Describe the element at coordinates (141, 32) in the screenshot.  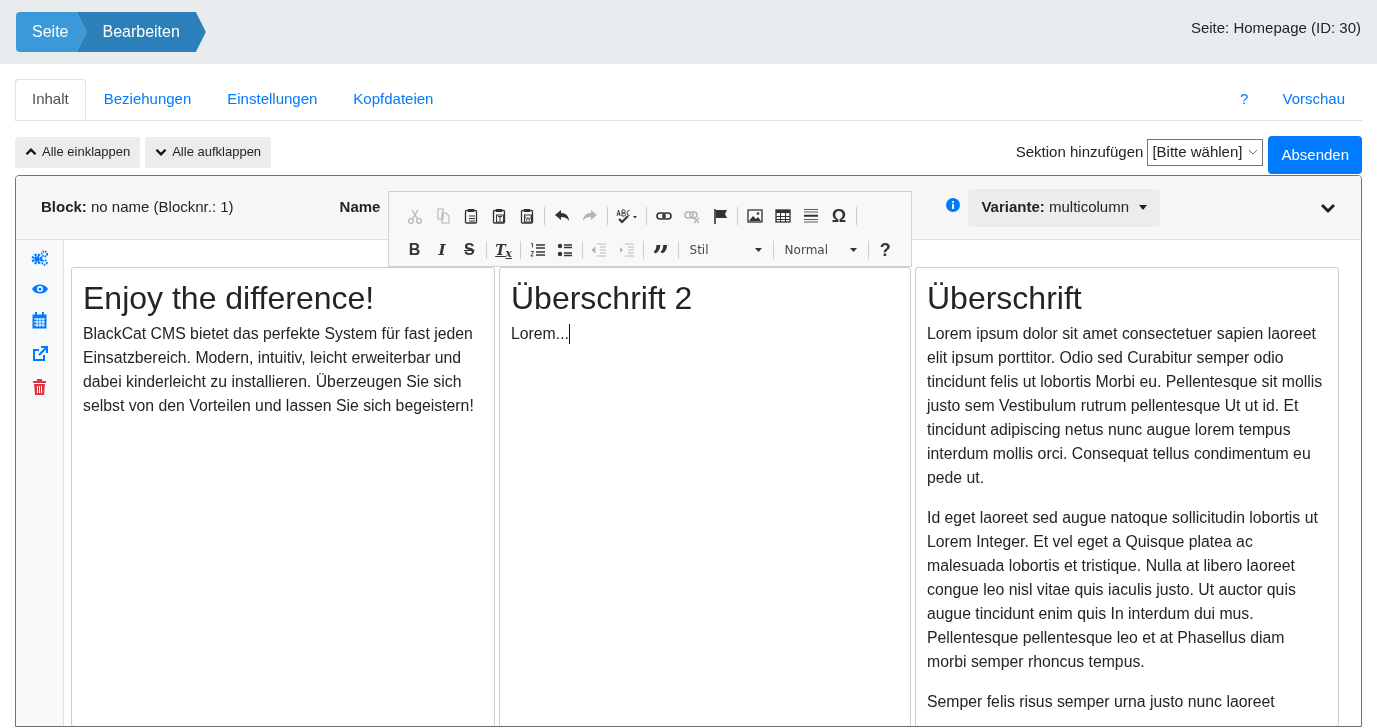
I see `breadcrumb-item: Bearbeiten` at that location.